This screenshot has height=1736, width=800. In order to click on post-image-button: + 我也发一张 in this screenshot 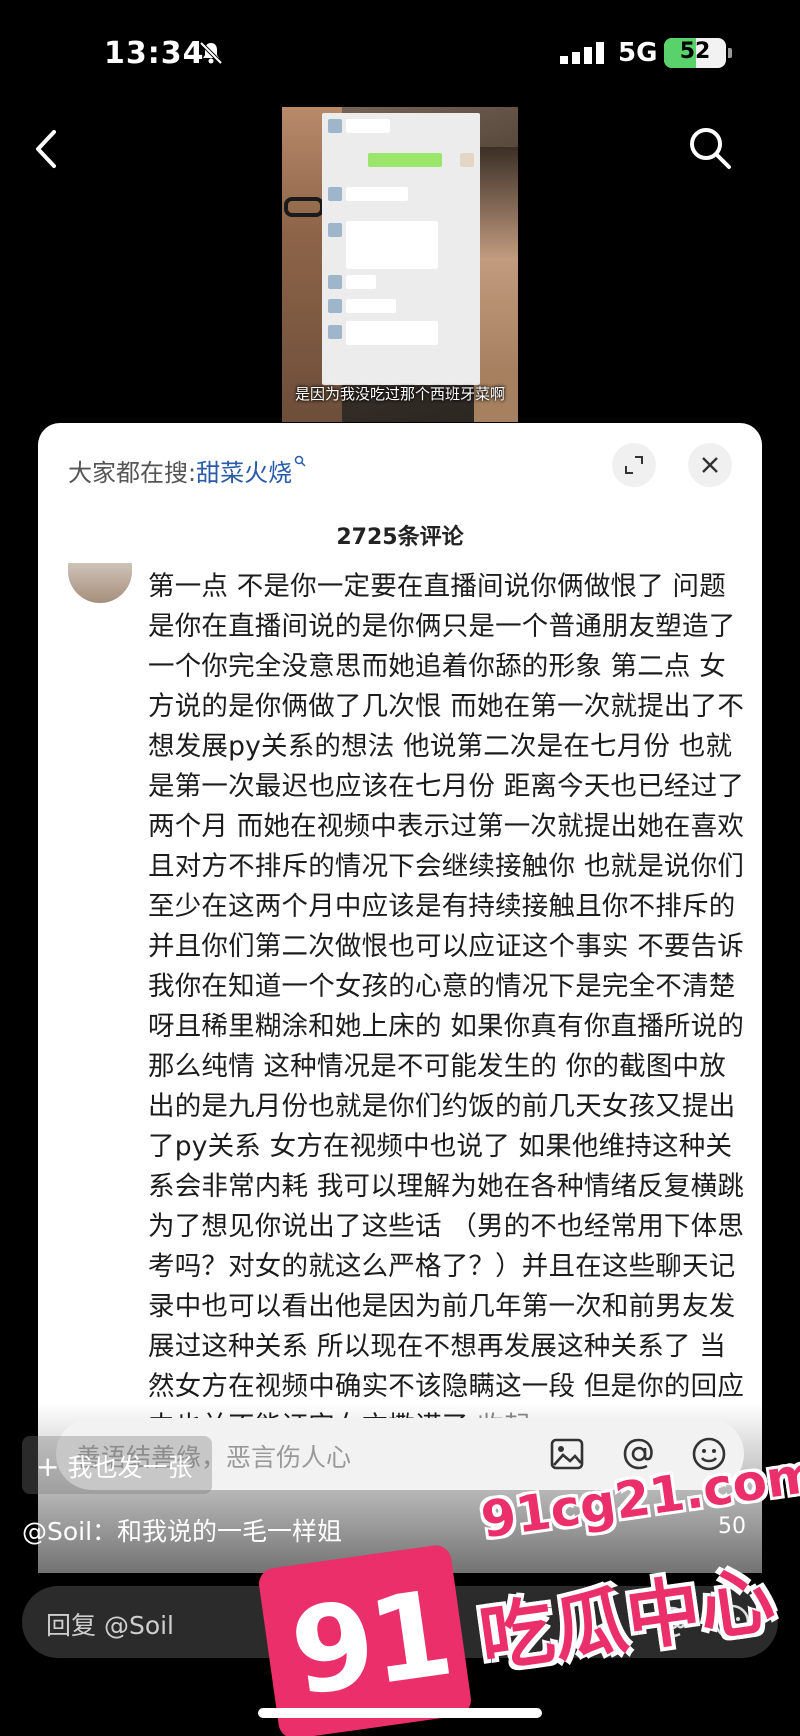, I will do `click(117, 1465)`.